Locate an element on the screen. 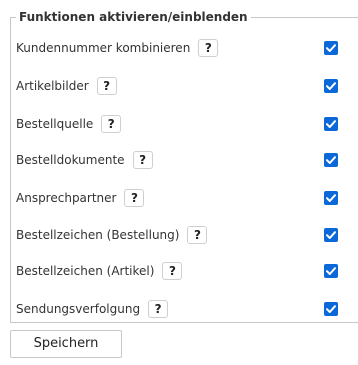 The width and height of the screenshot is (358, 365). option-label: Ansprechpartner is located at coordinates (66, 198).